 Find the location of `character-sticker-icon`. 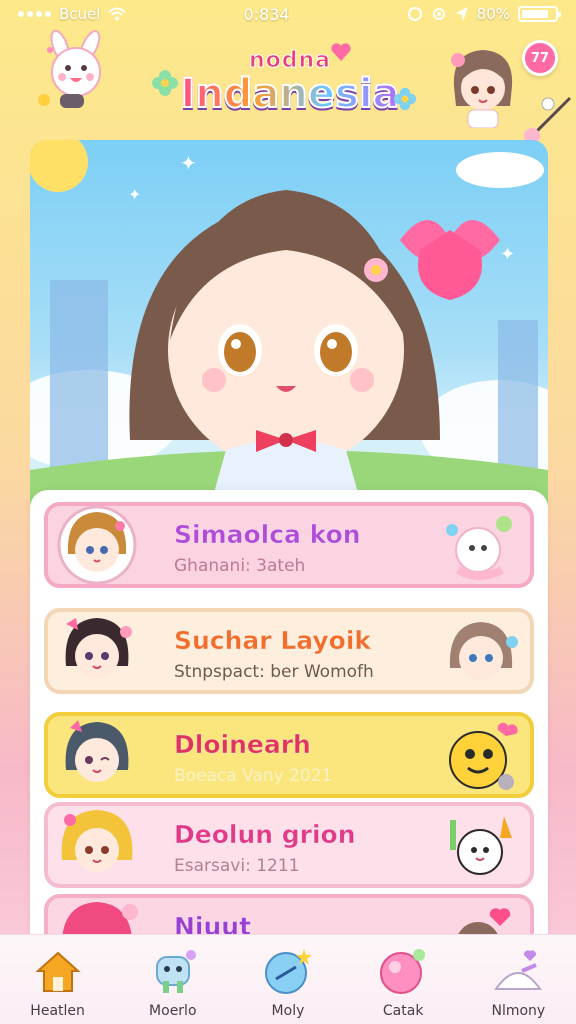

character-sticker-icon is located at coordinates (483, 651).